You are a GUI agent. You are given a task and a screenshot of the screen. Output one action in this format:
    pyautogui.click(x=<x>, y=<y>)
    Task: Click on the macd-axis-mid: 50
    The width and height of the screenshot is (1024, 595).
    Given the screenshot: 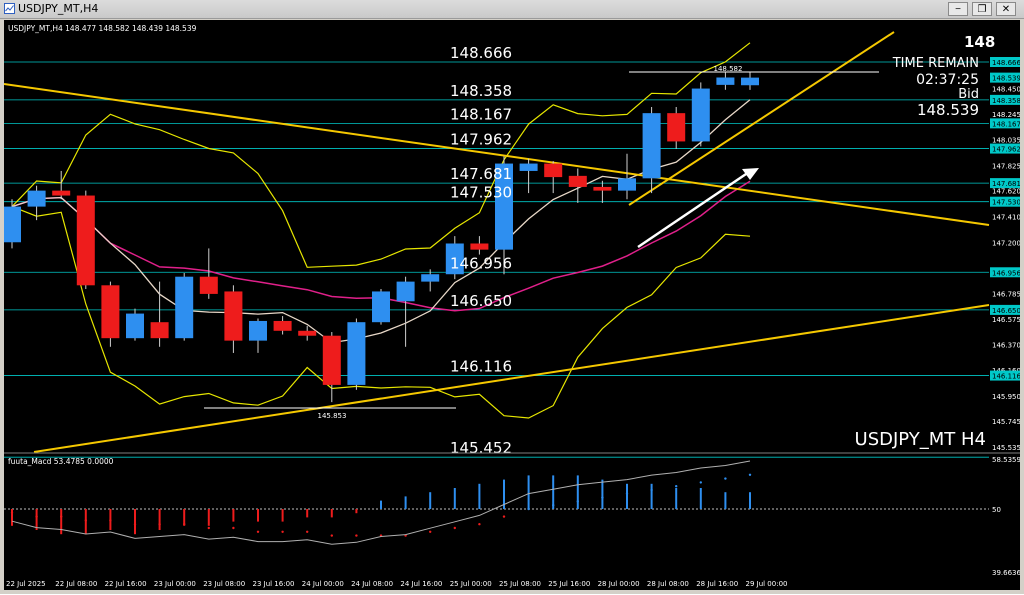 What is the action you would take?
    pyautogui.click(x=996, y=510)
    